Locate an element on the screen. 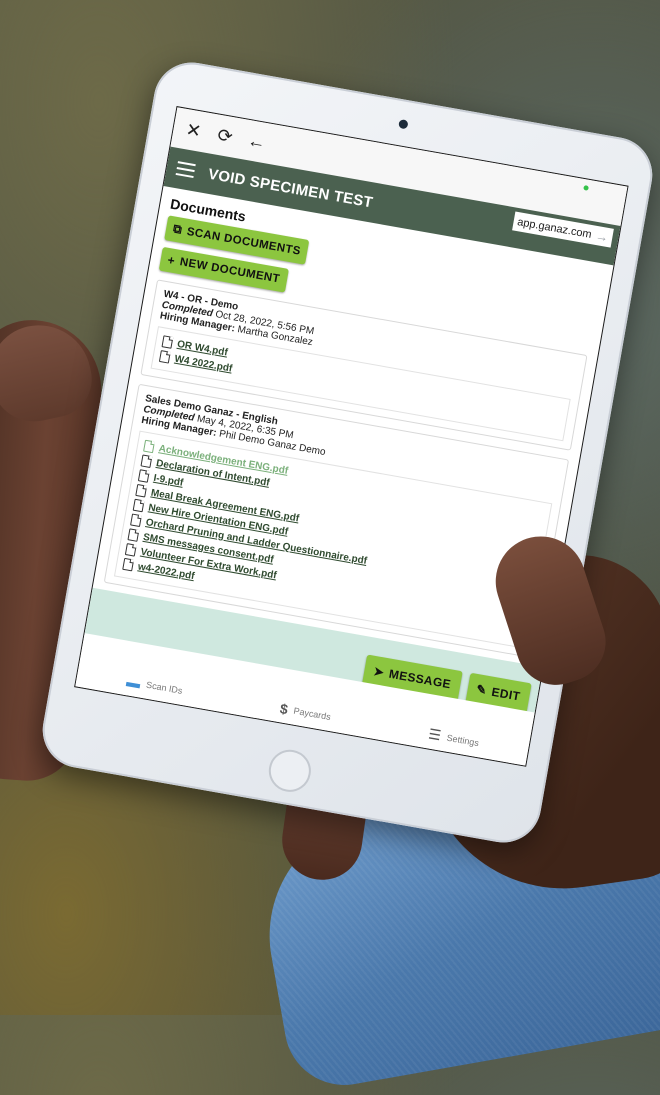 This screenshot has width=660, height=1095. new-document-label: NEW DOCUMENT is located at coordinates (229, 271).